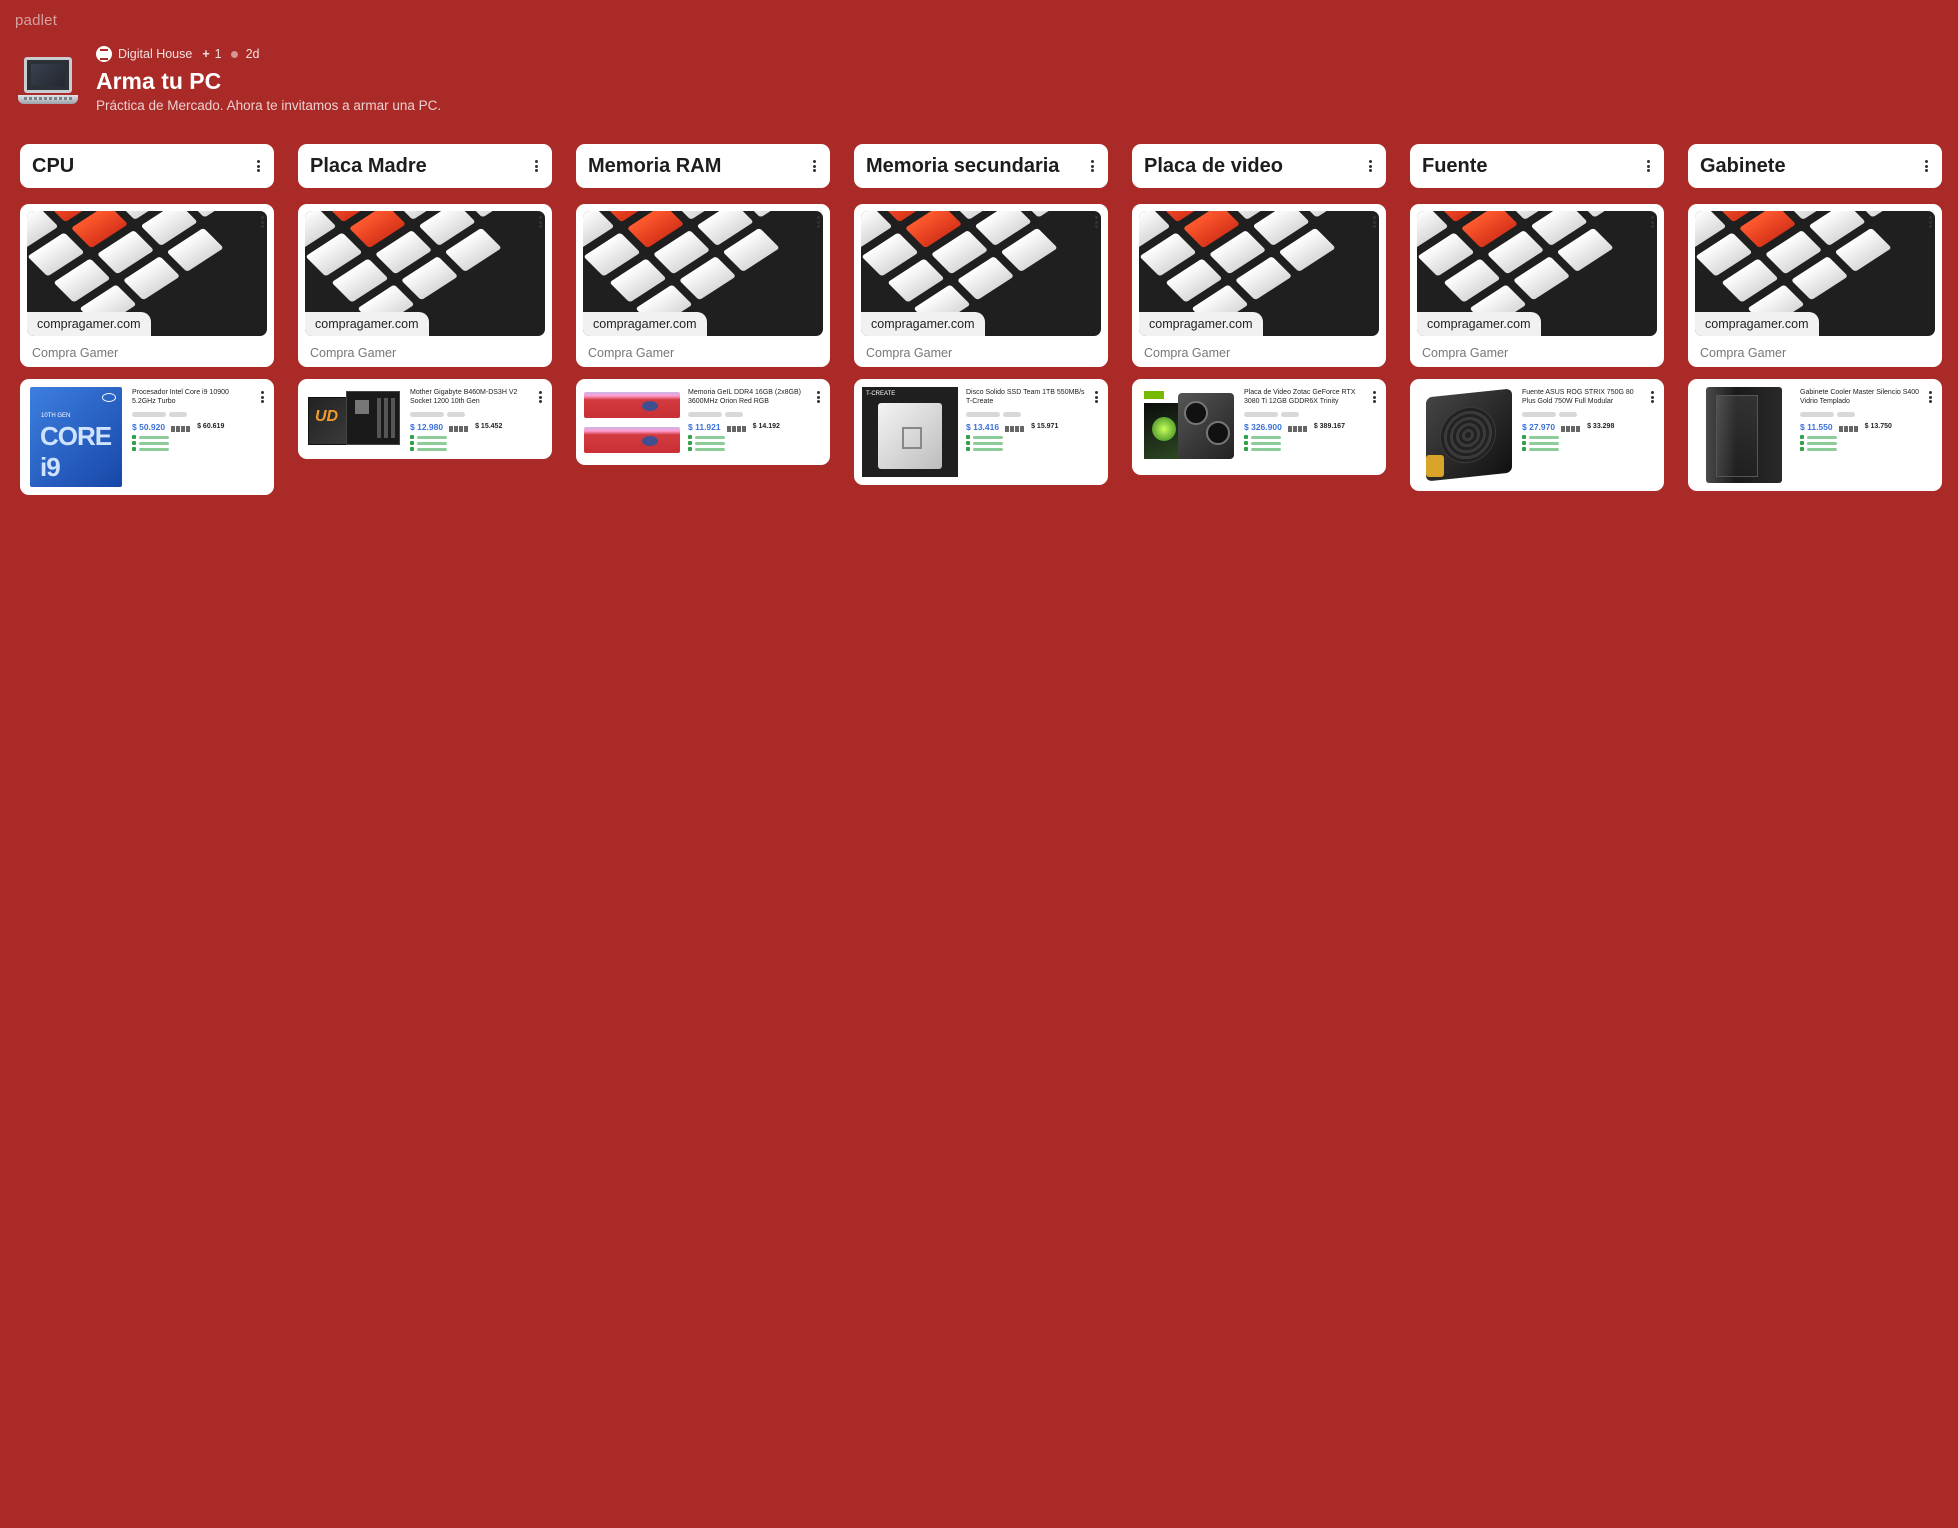 The height and width of the screenshot is (1528, 1958). What do you see at coordinates (104, 54) in the screenshot?
I see `org-avatar-icon` at bounding box center [104, 54].